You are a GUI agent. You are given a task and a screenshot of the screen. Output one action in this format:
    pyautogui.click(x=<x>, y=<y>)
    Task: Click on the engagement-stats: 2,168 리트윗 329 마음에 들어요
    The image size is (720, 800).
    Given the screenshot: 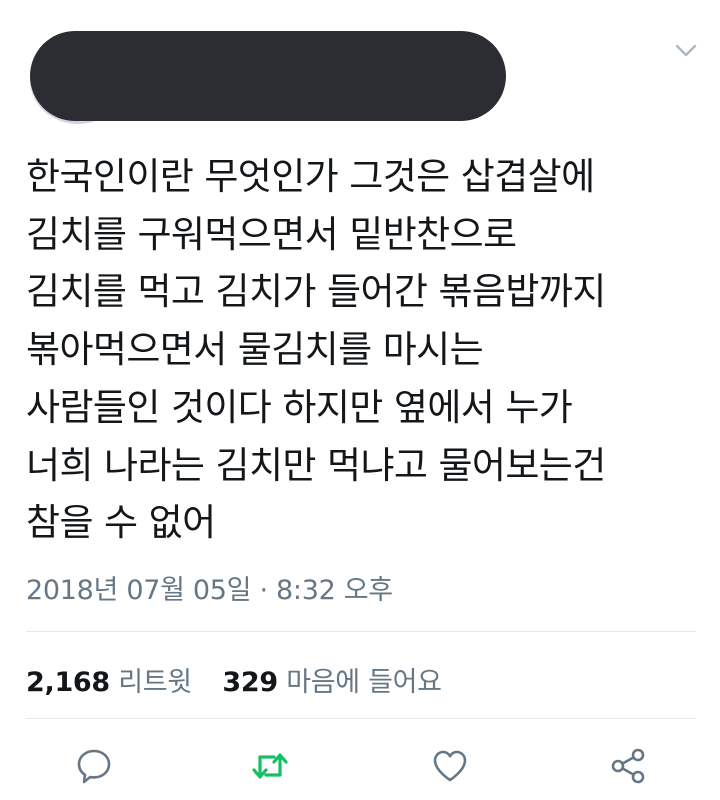 What is the action you would take?
    pyautogui.click(x=234, y=679)
    